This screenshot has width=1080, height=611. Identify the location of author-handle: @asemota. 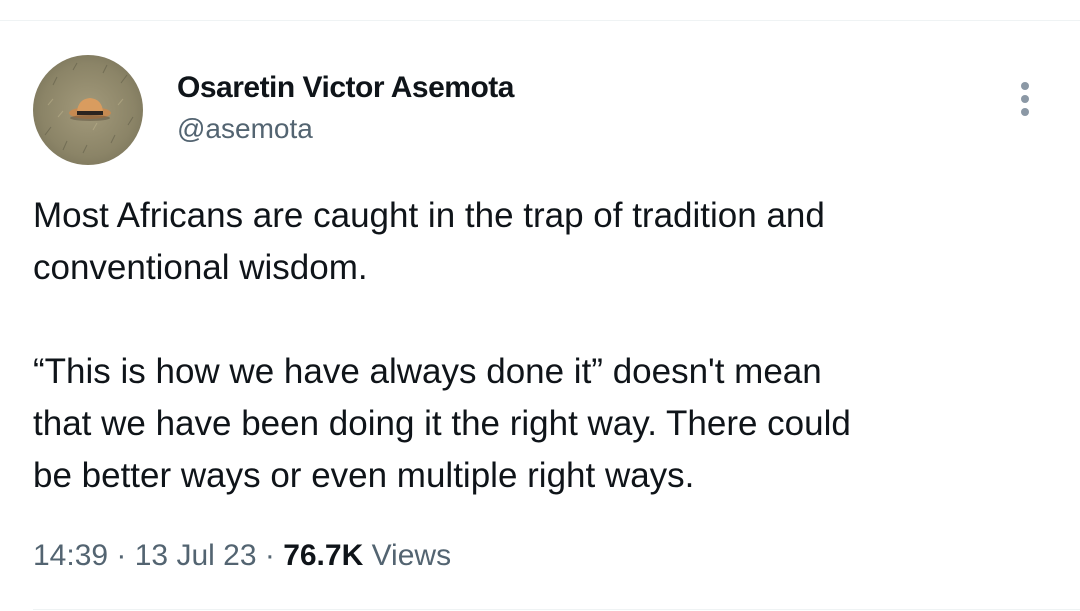
(345, 129).